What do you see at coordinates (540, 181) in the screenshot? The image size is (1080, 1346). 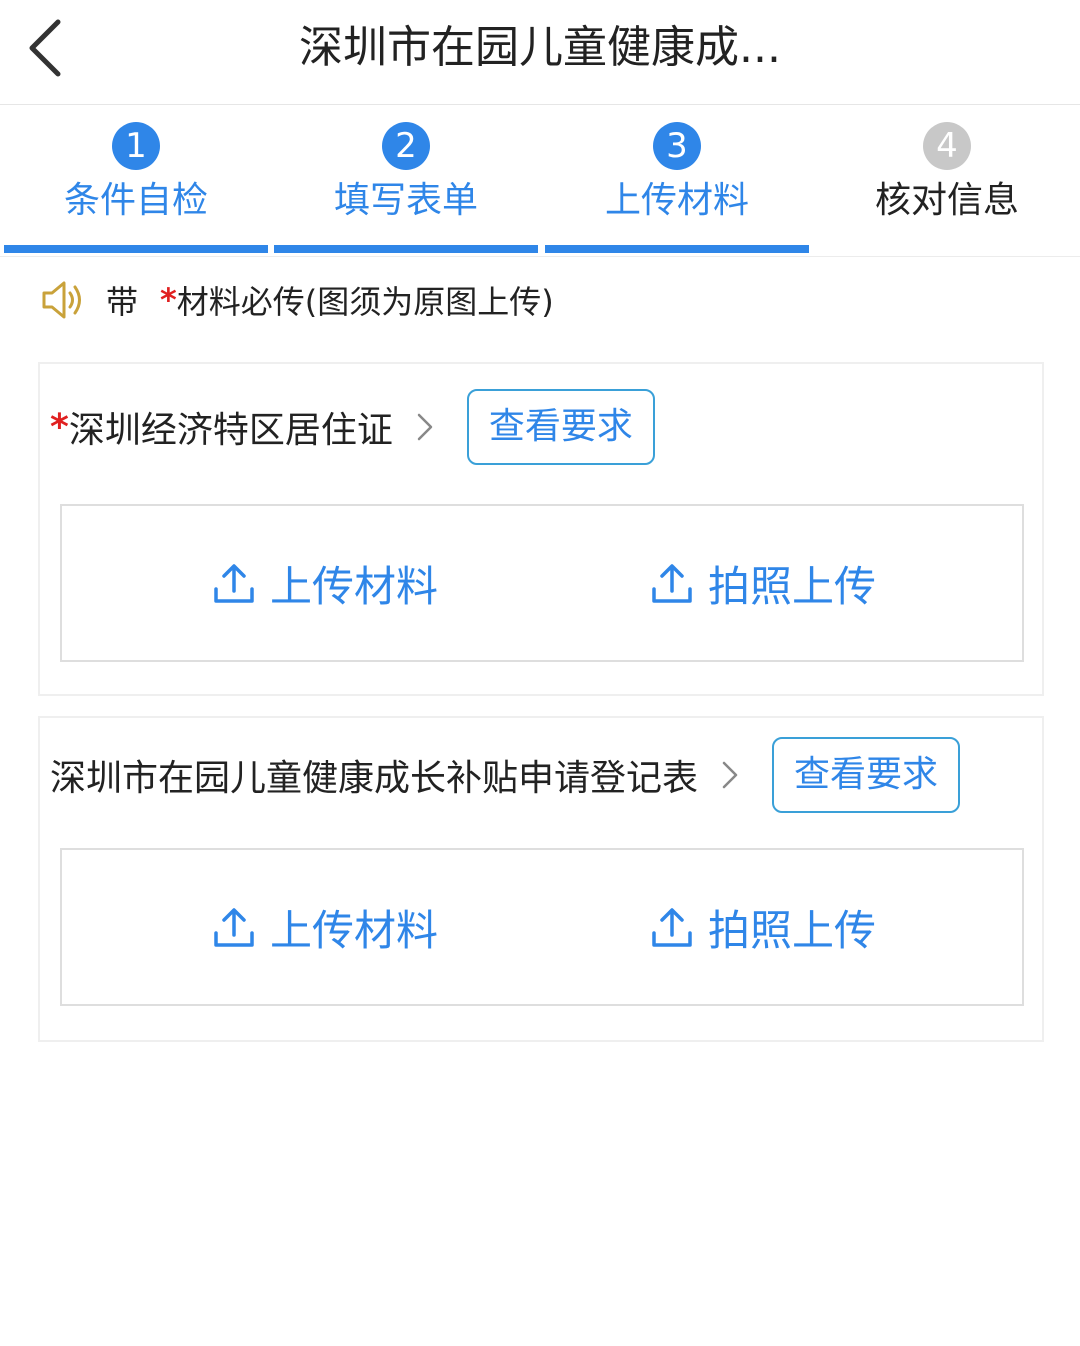 I see `step-indicator: 1 条件自检 2 填写表单 3 上传材料 4 核对信息` at bounding box center [540, 181].